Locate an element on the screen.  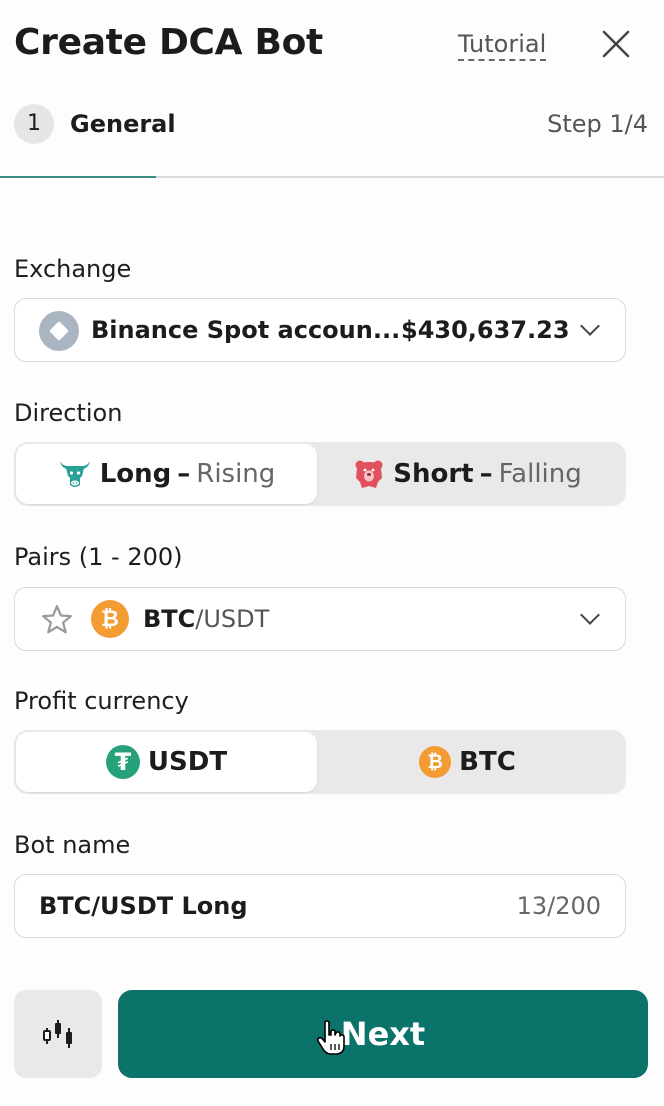
pairs-label: Pairs (1 - 200) is located at coordinates (98, 557).